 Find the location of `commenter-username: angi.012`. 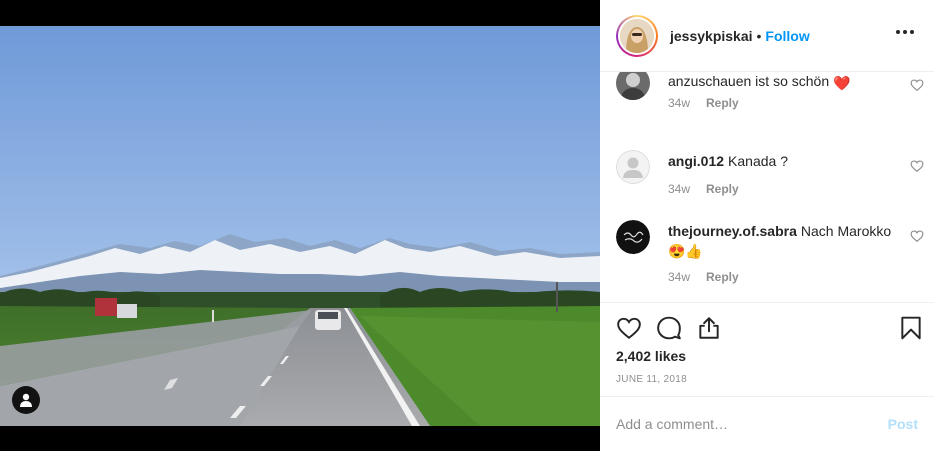

commenter-username: angi.012 is located at coordinates (696, 161).